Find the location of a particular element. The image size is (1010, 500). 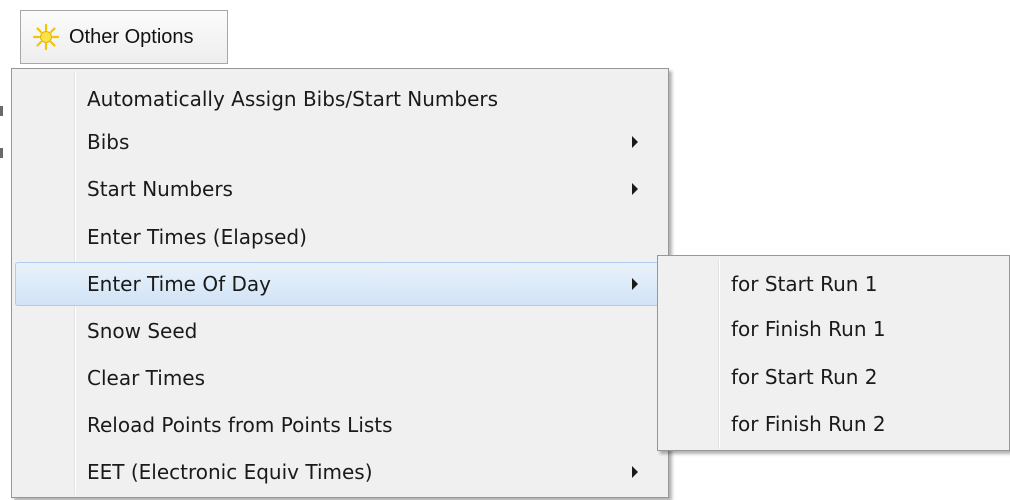

submenu-item-label: for Start Run 1 is located at coordinates (804, 284).